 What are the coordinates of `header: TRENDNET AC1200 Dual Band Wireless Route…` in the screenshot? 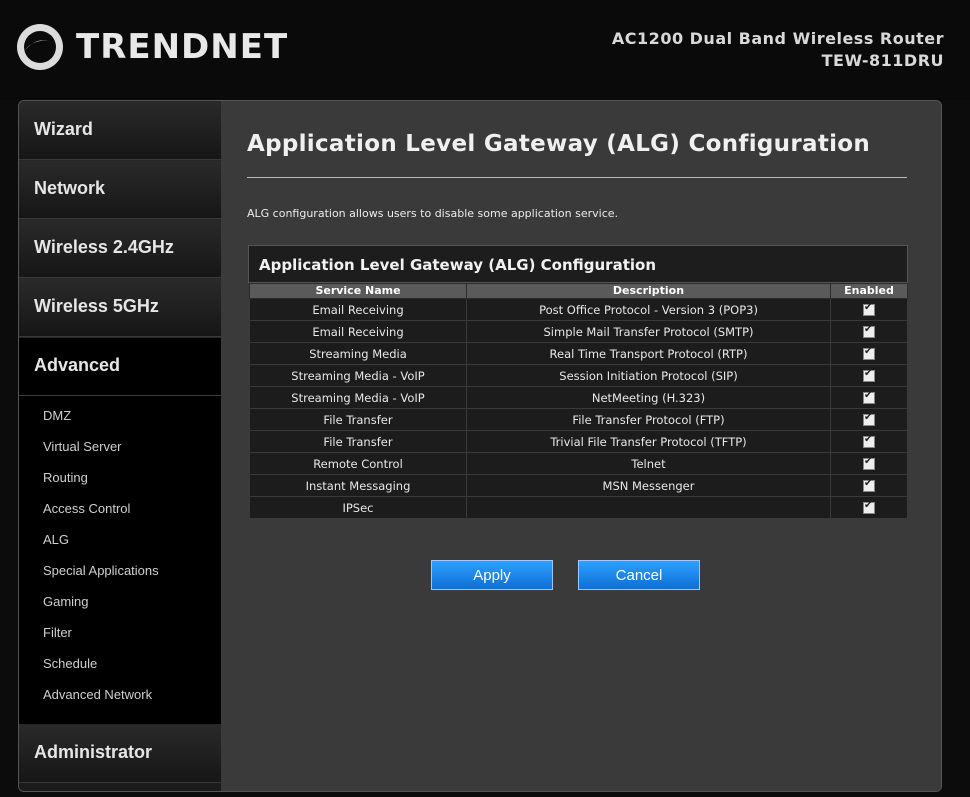 It's located at (485, 50).